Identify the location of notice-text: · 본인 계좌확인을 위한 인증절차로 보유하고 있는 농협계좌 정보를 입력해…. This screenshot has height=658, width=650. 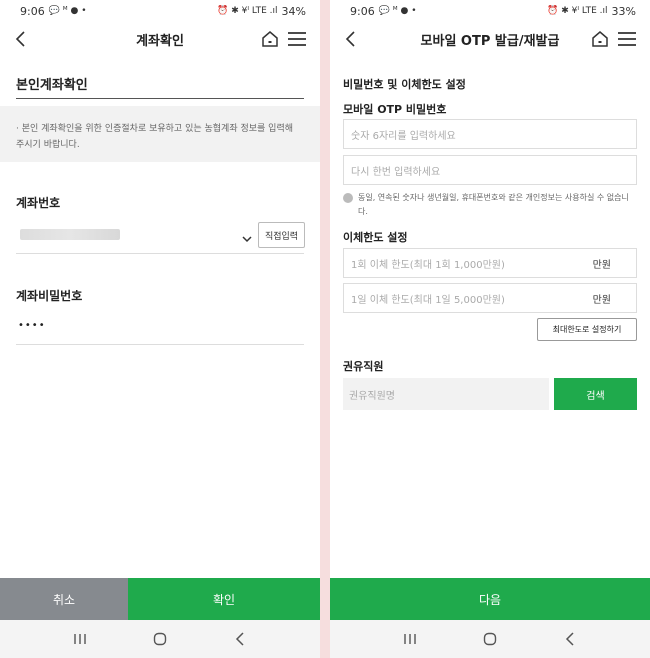
(155, 137).